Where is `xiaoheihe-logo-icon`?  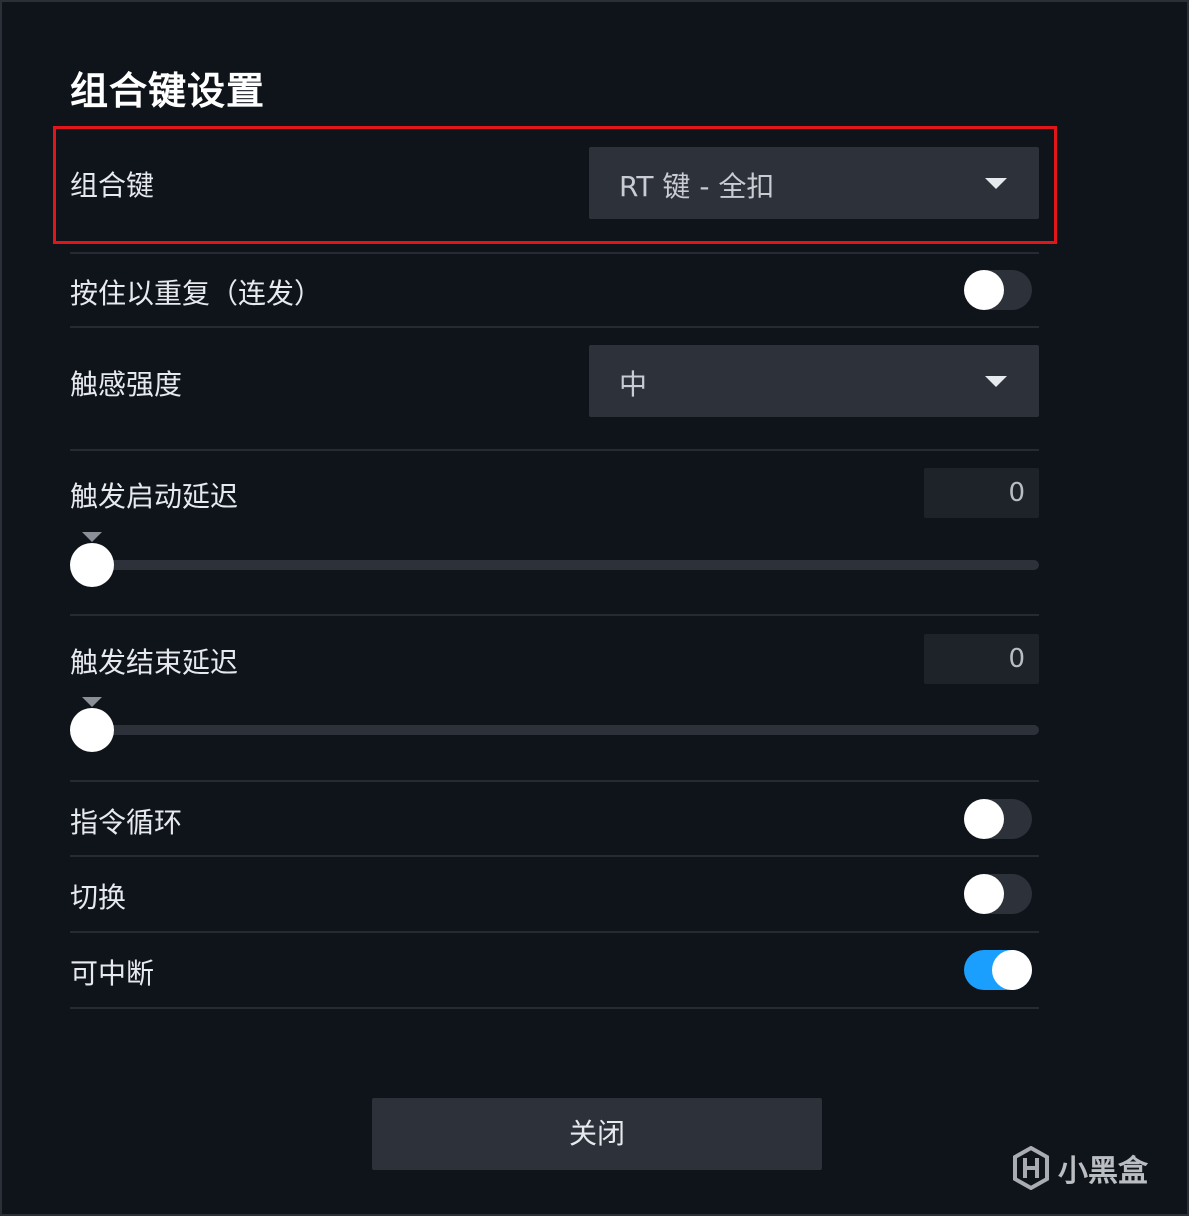
xiaoheihe-logo-icon is located at coordinates (1031, 1168).